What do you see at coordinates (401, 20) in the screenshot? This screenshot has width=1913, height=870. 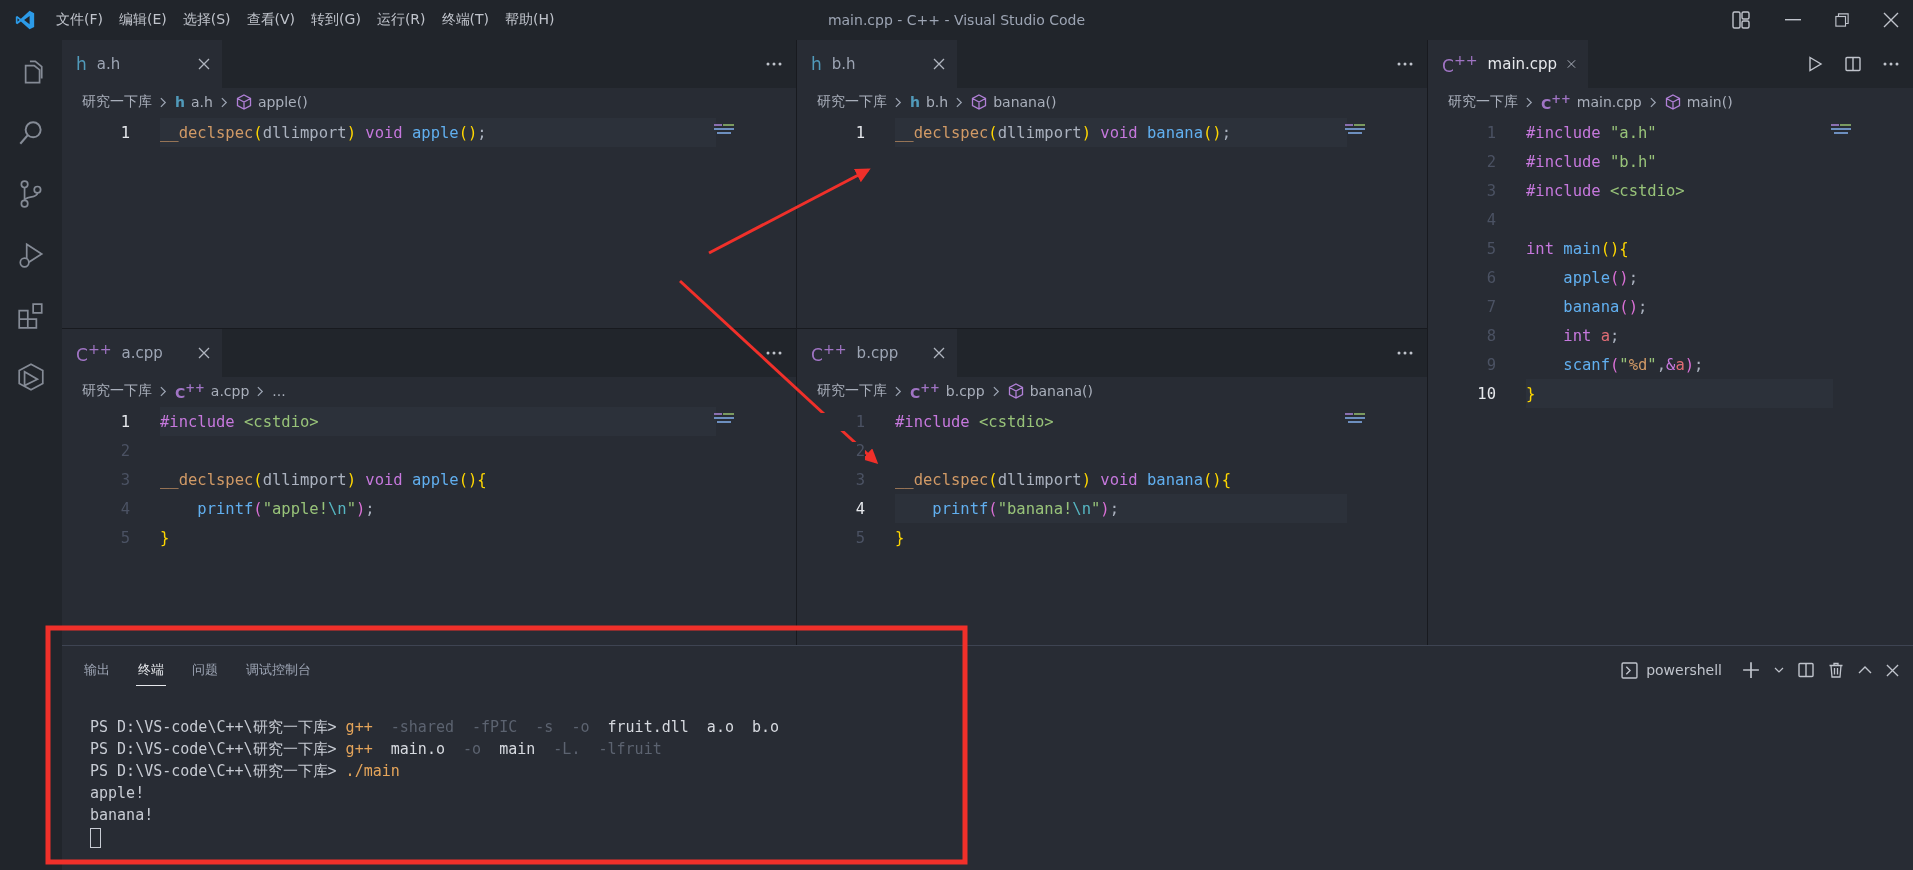 I see `menu-item: 运行(R)` at bounding box center [401, 20].